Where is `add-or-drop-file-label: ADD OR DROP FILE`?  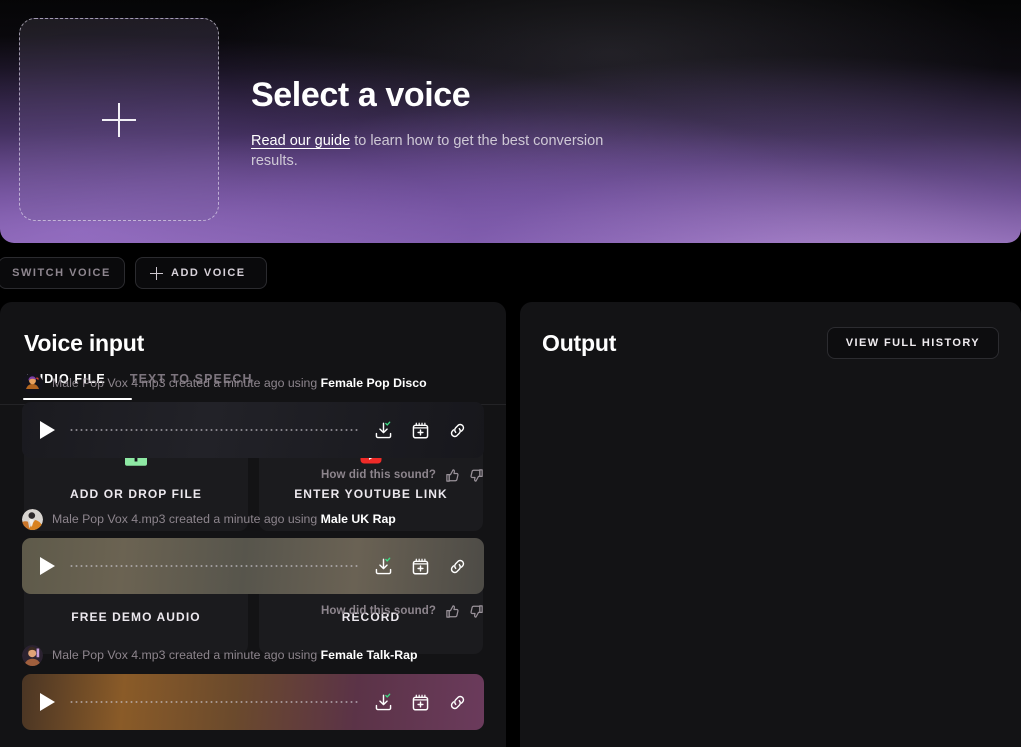 add-or-drop-file-label: ADD OR DROP FILE is located at coordinates (136, 494).